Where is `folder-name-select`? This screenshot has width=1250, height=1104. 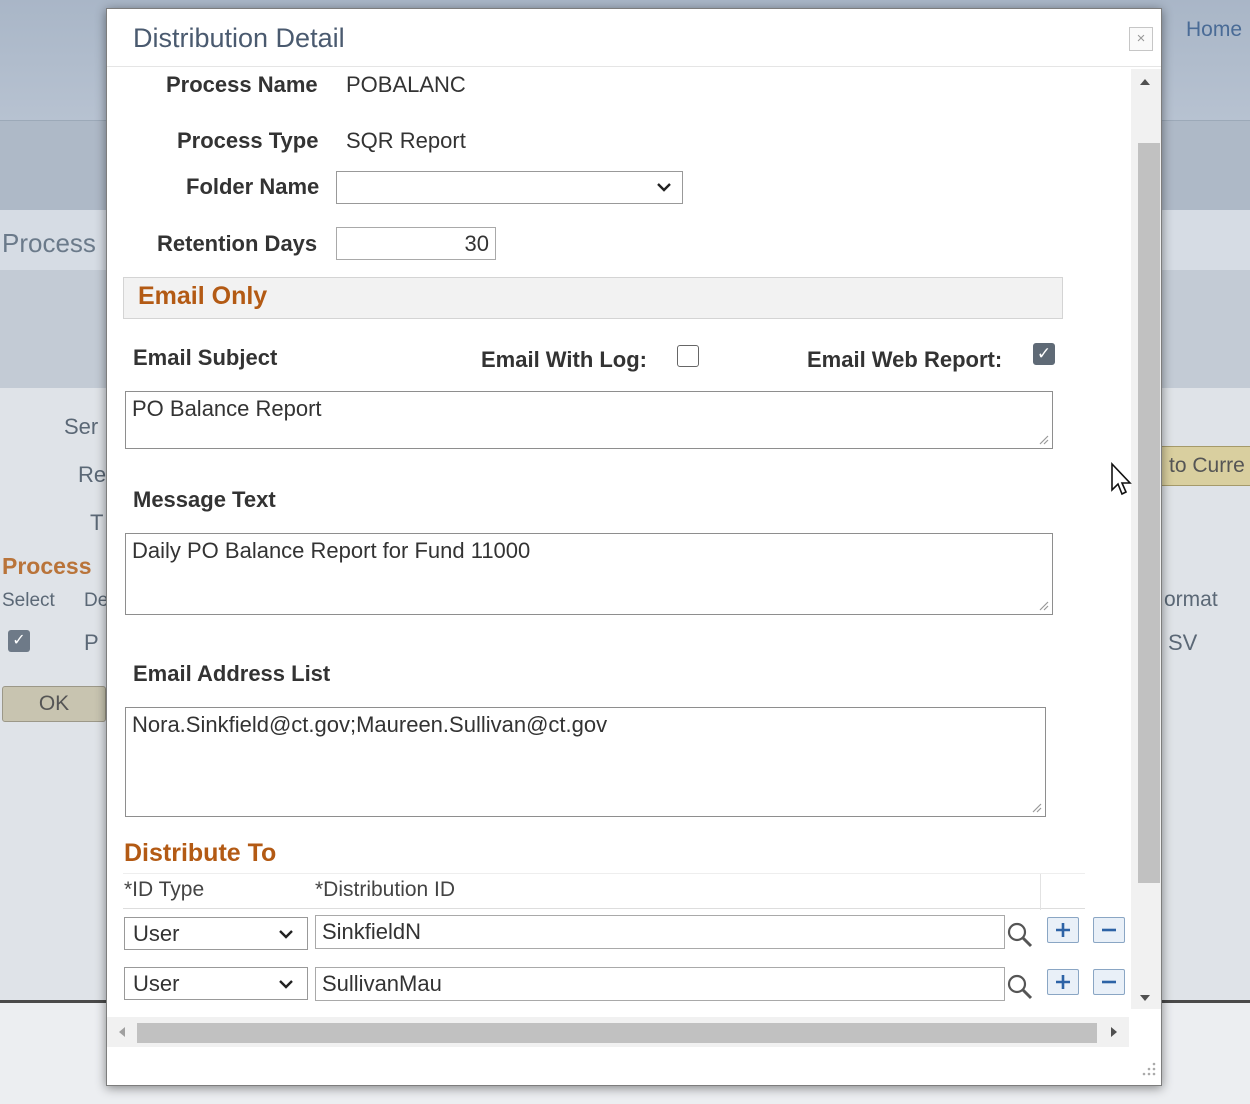 folder-name-select is located at coordinates (509, 187).